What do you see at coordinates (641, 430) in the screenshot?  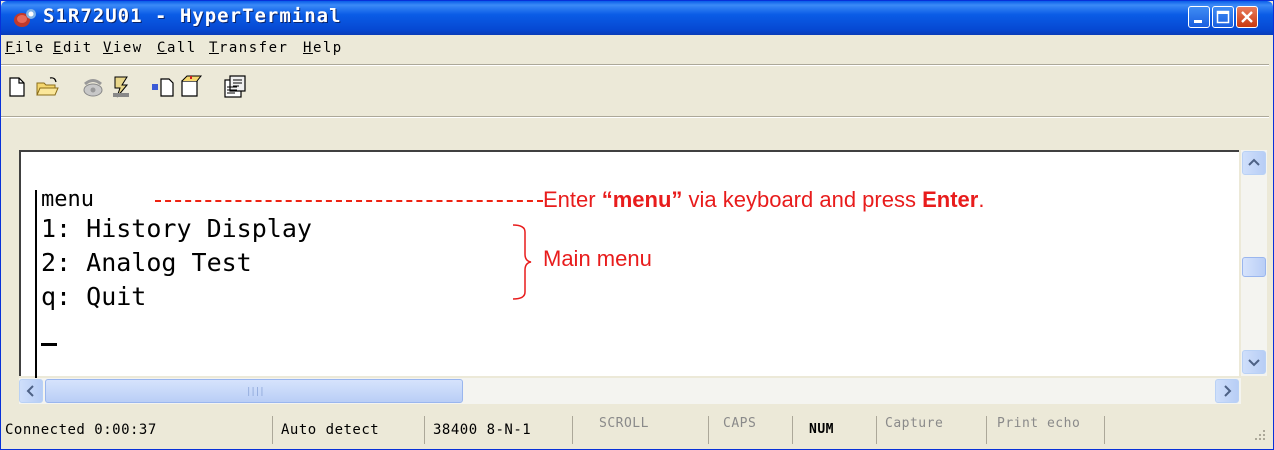 I see `status-scroll: SCROLL` at bounding box center [641, 430].